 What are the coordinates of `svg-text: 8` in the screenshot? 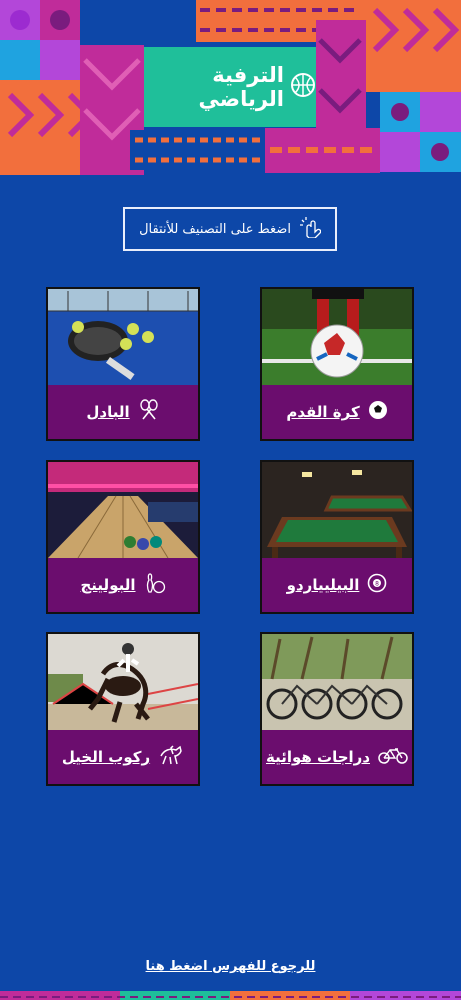 It's located at (377, 584).